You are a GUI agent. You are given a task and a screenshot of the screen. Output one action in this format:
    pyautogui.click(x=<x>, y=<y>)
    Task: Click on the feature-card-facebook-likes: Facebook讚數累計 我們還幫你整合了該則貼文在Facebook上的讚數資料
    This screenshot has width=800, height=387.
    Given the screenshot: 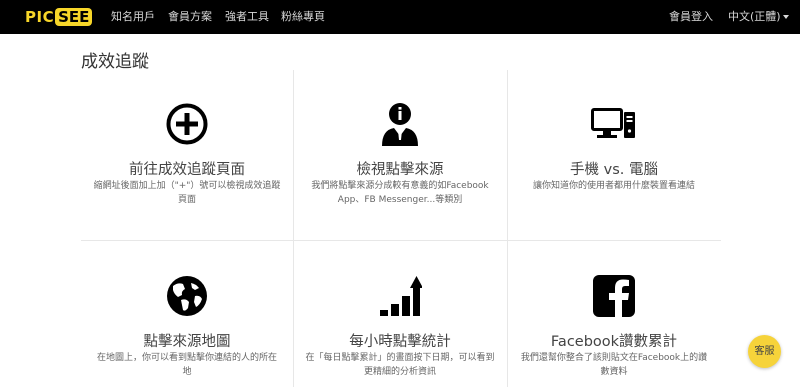 What is the action you would take?
    pyautogui.click(x=614, y=313)
    